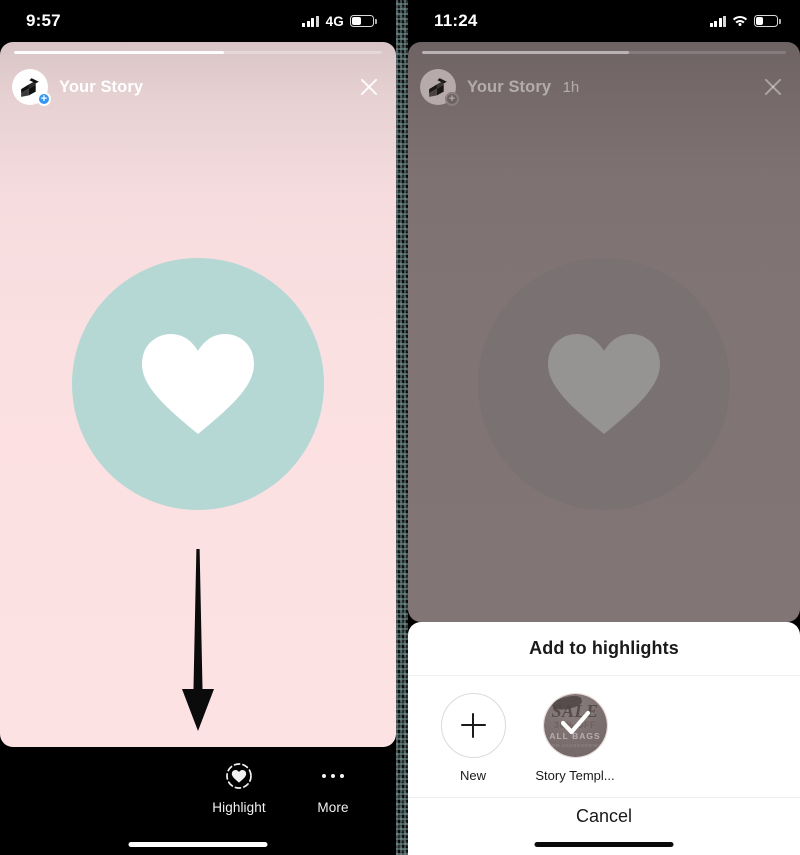 Image resolution: width=800 pixels, height=855 pixels. I want to click on status-indicators, so click(745, 21).